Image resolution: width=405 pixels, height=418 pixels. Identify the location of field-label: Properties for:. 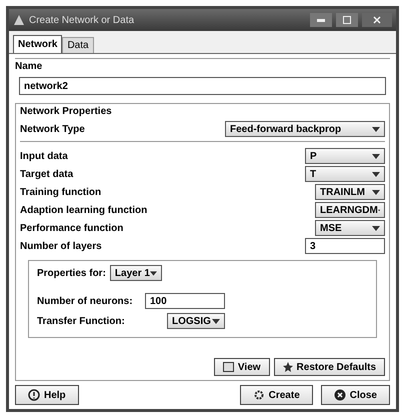
(71, 273).